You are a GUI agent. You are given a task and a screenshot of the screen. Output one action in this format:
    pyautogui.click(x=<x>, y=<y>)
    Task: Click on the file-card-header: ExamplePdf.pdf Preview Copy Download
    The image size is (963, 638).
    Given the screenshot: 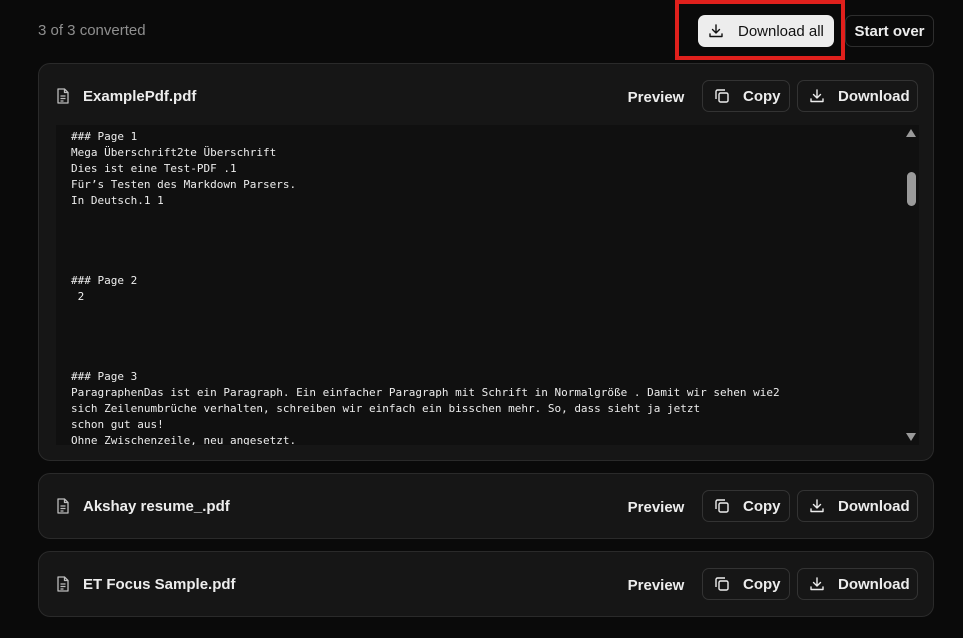 What is the action you would take?
    pyautogui.click(x=486, y=97)
    